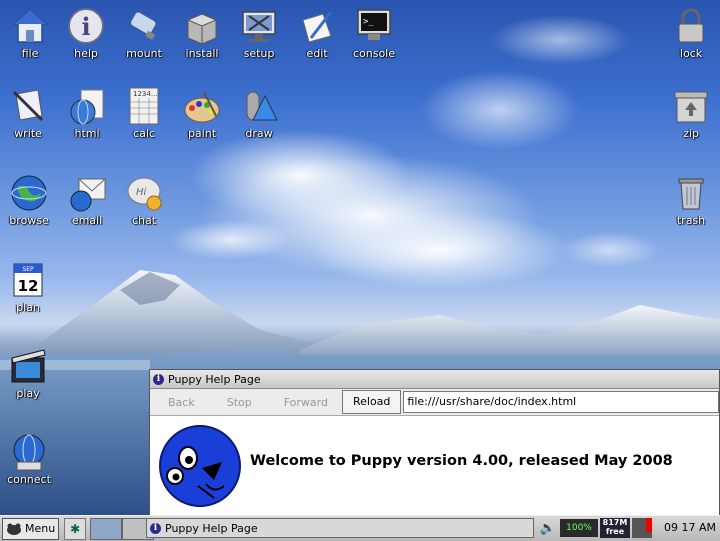 Image resolution: width=720 pixels, height=541 pixels. I want to click on network-globe-icon, so click(29, 452).